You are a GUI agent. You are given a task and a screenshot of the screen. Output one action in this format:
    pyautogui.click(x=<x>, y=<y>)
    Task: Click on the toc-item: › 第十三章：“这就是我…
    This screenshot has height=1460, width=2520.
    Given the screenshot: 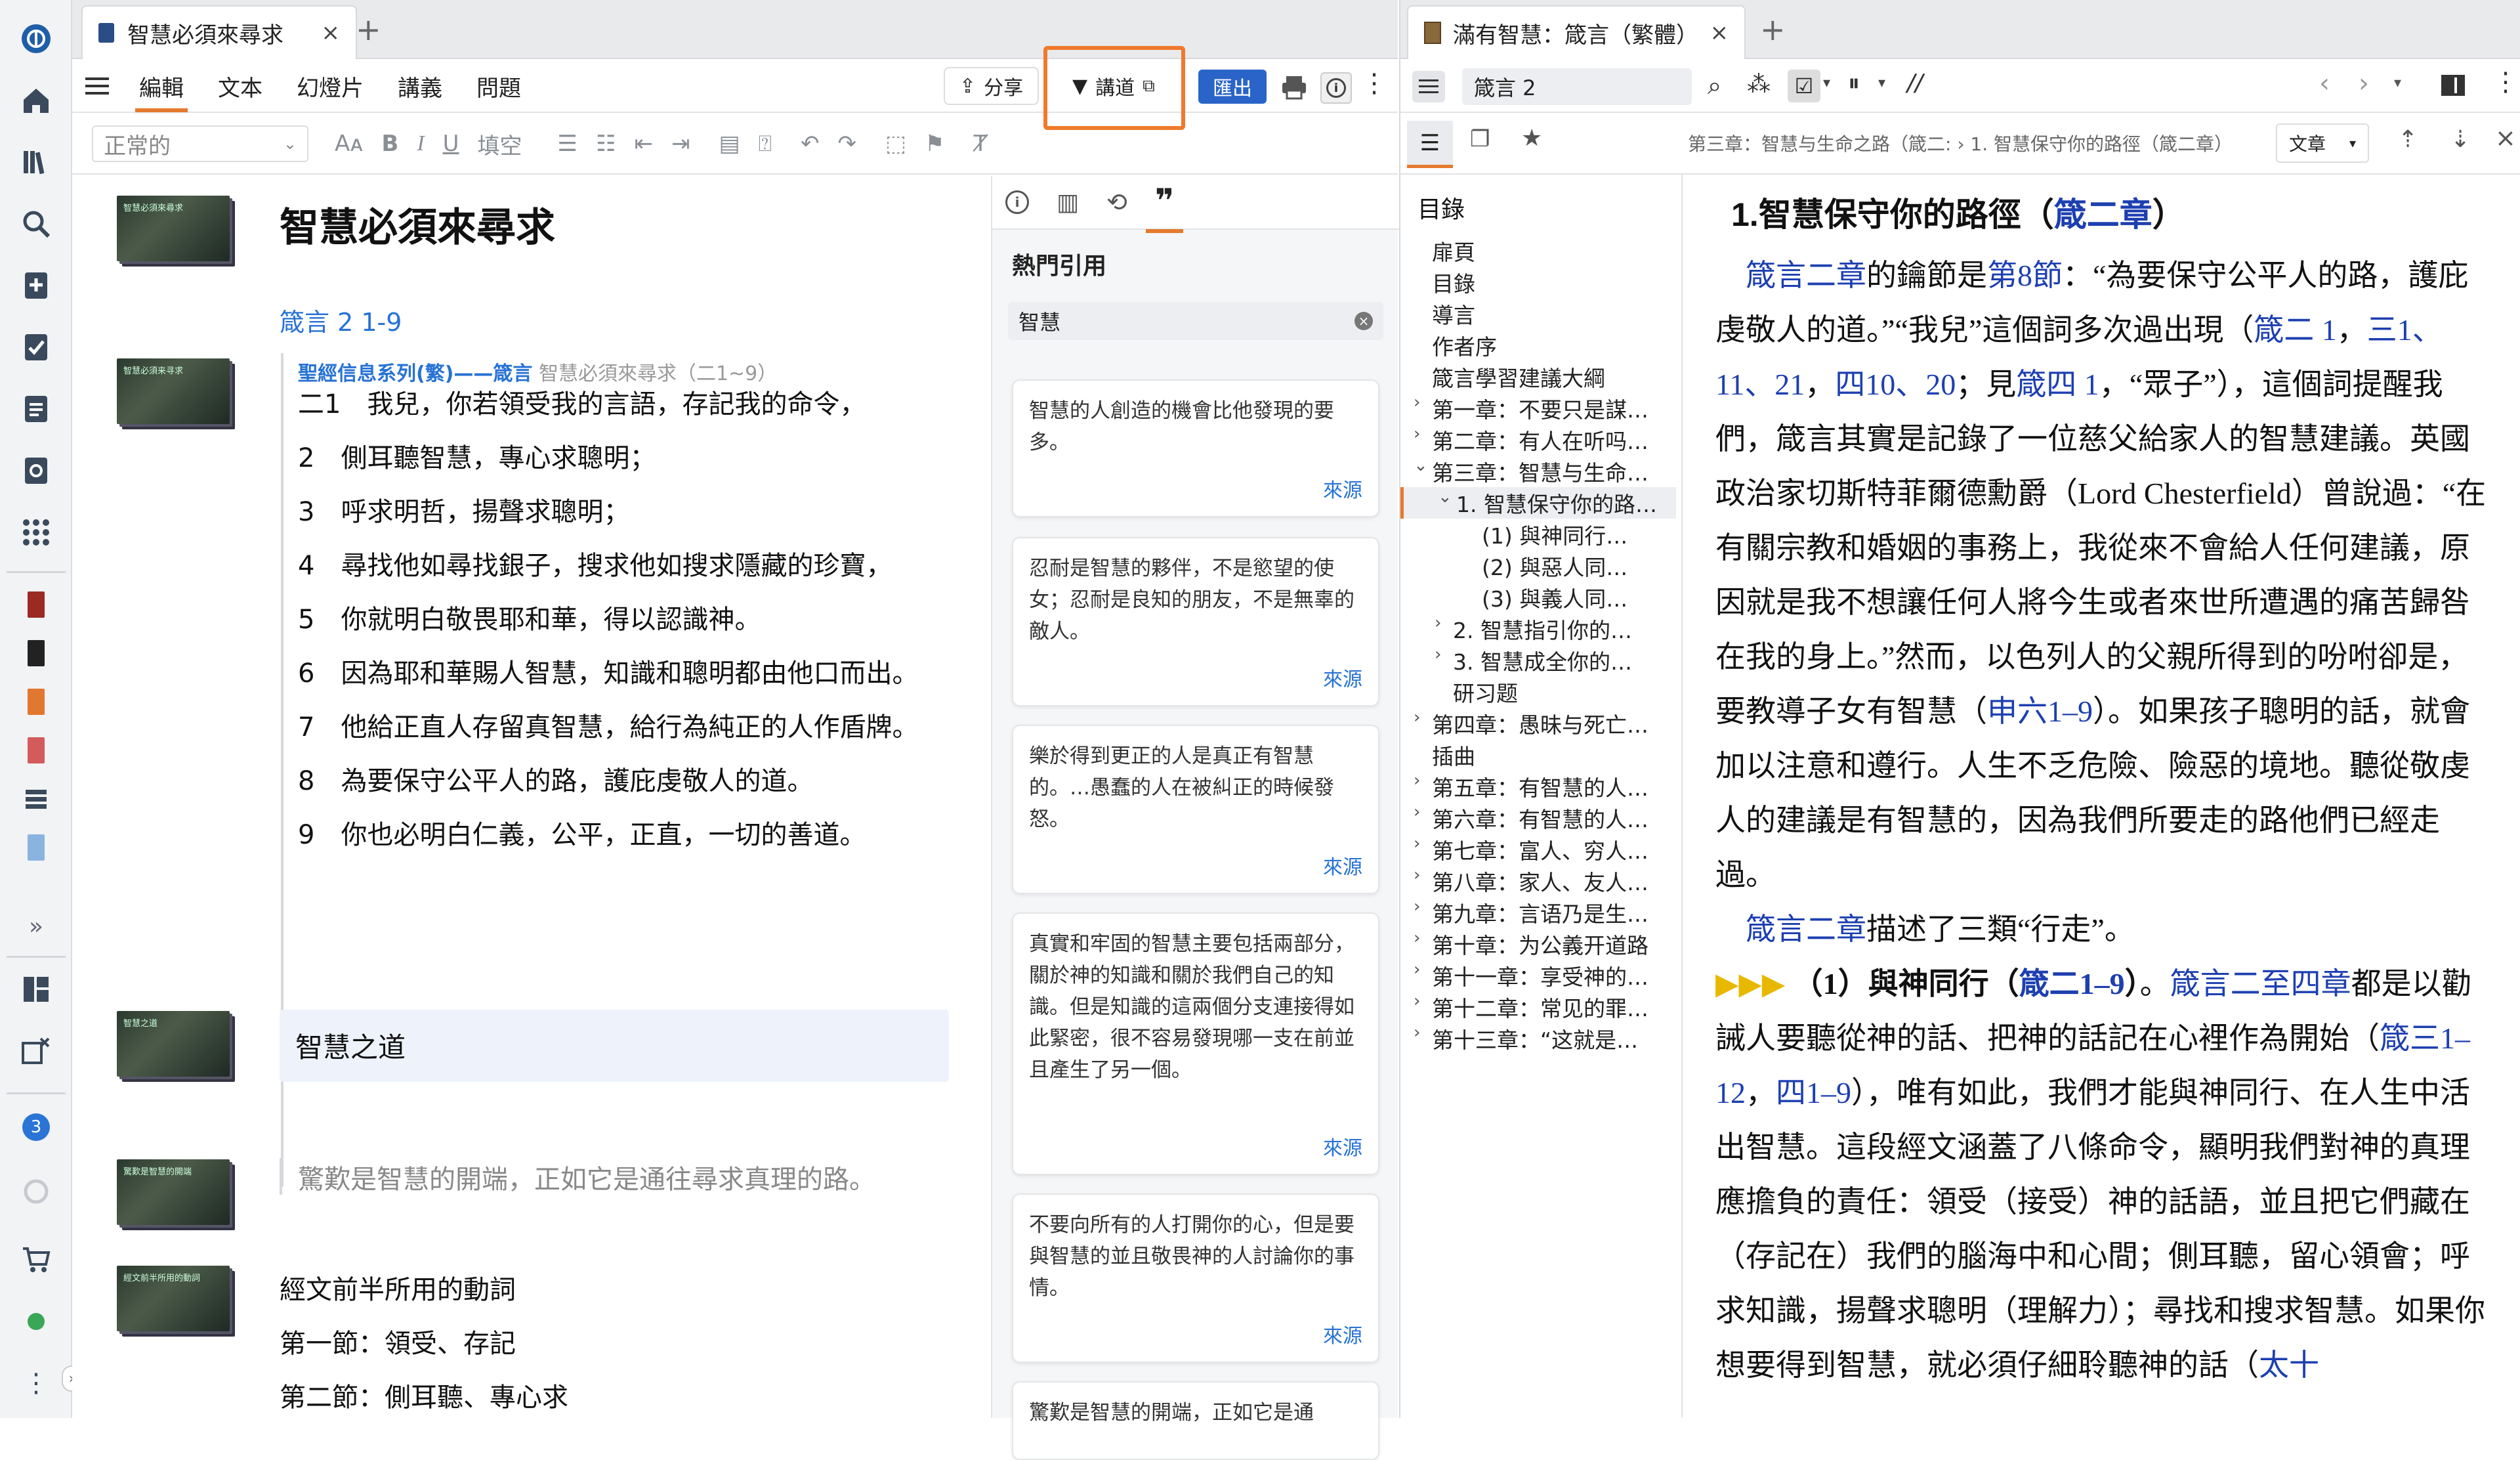 What is the action you would take?
    pyautogui.click(x=1545, y=1038)
    